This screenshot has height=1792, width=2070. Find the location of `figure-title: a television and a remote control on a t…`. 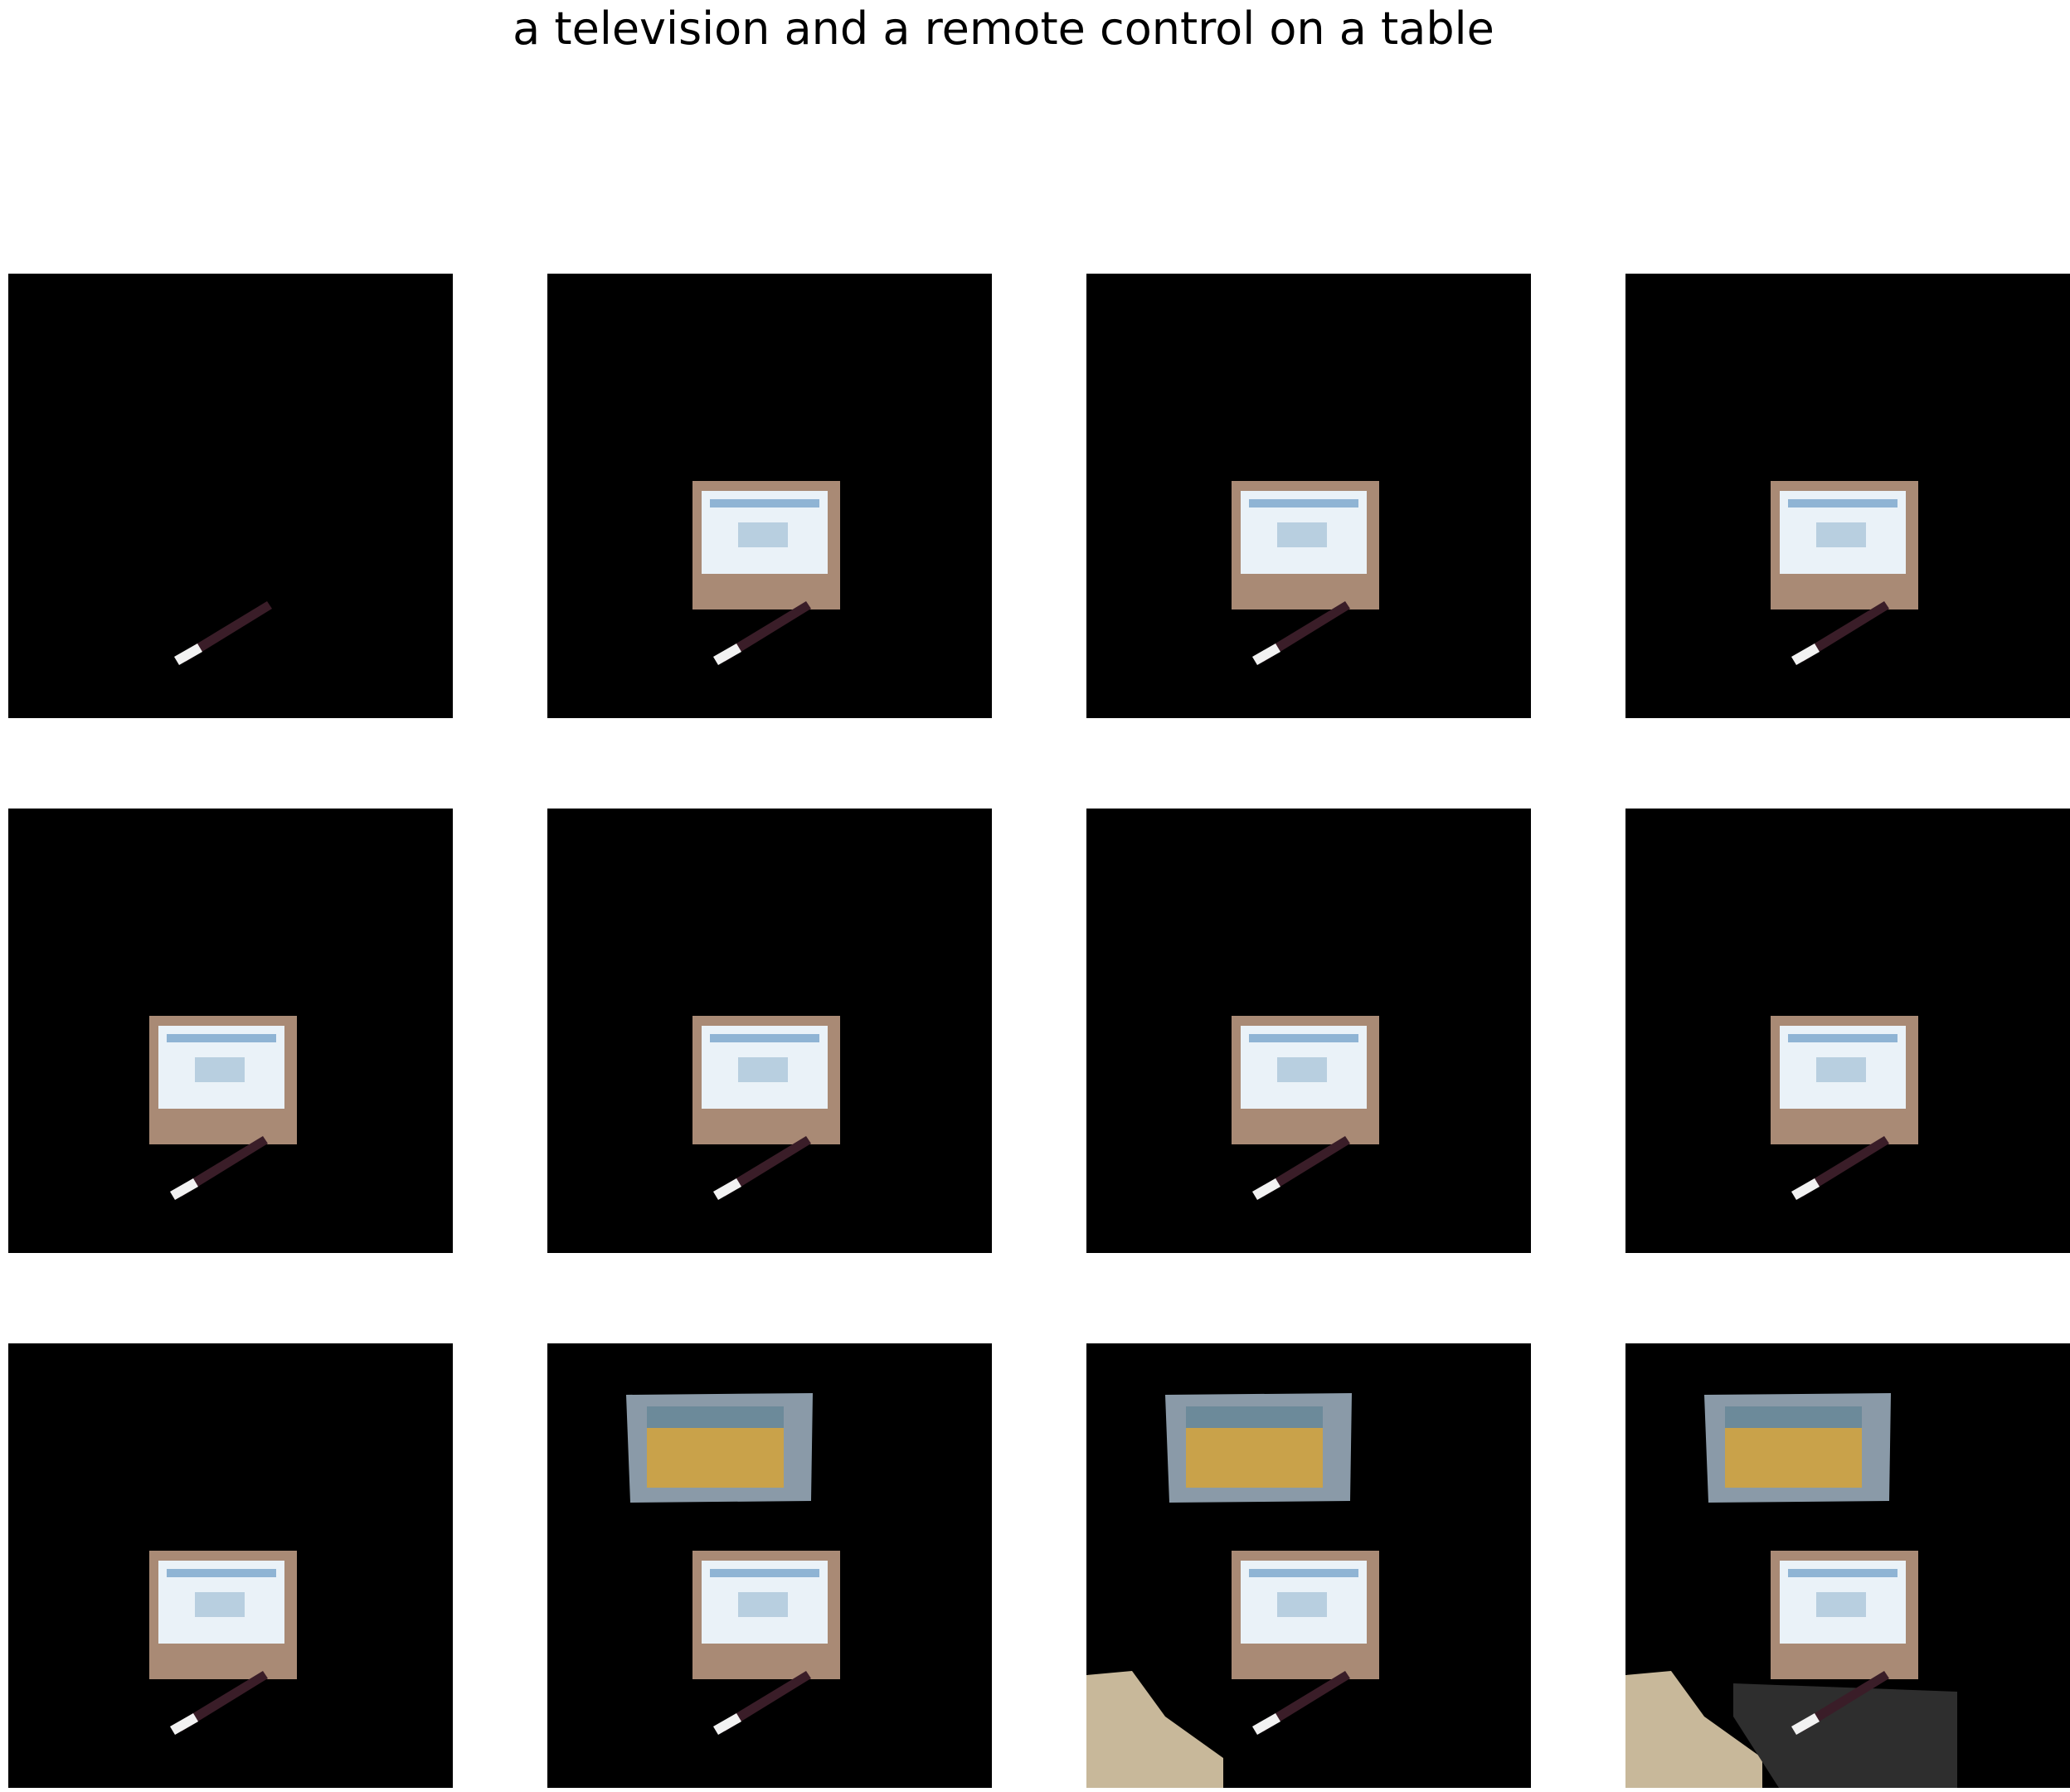

figure-title: a television and a remote control on a t… is located at coordinates (1004, 28).